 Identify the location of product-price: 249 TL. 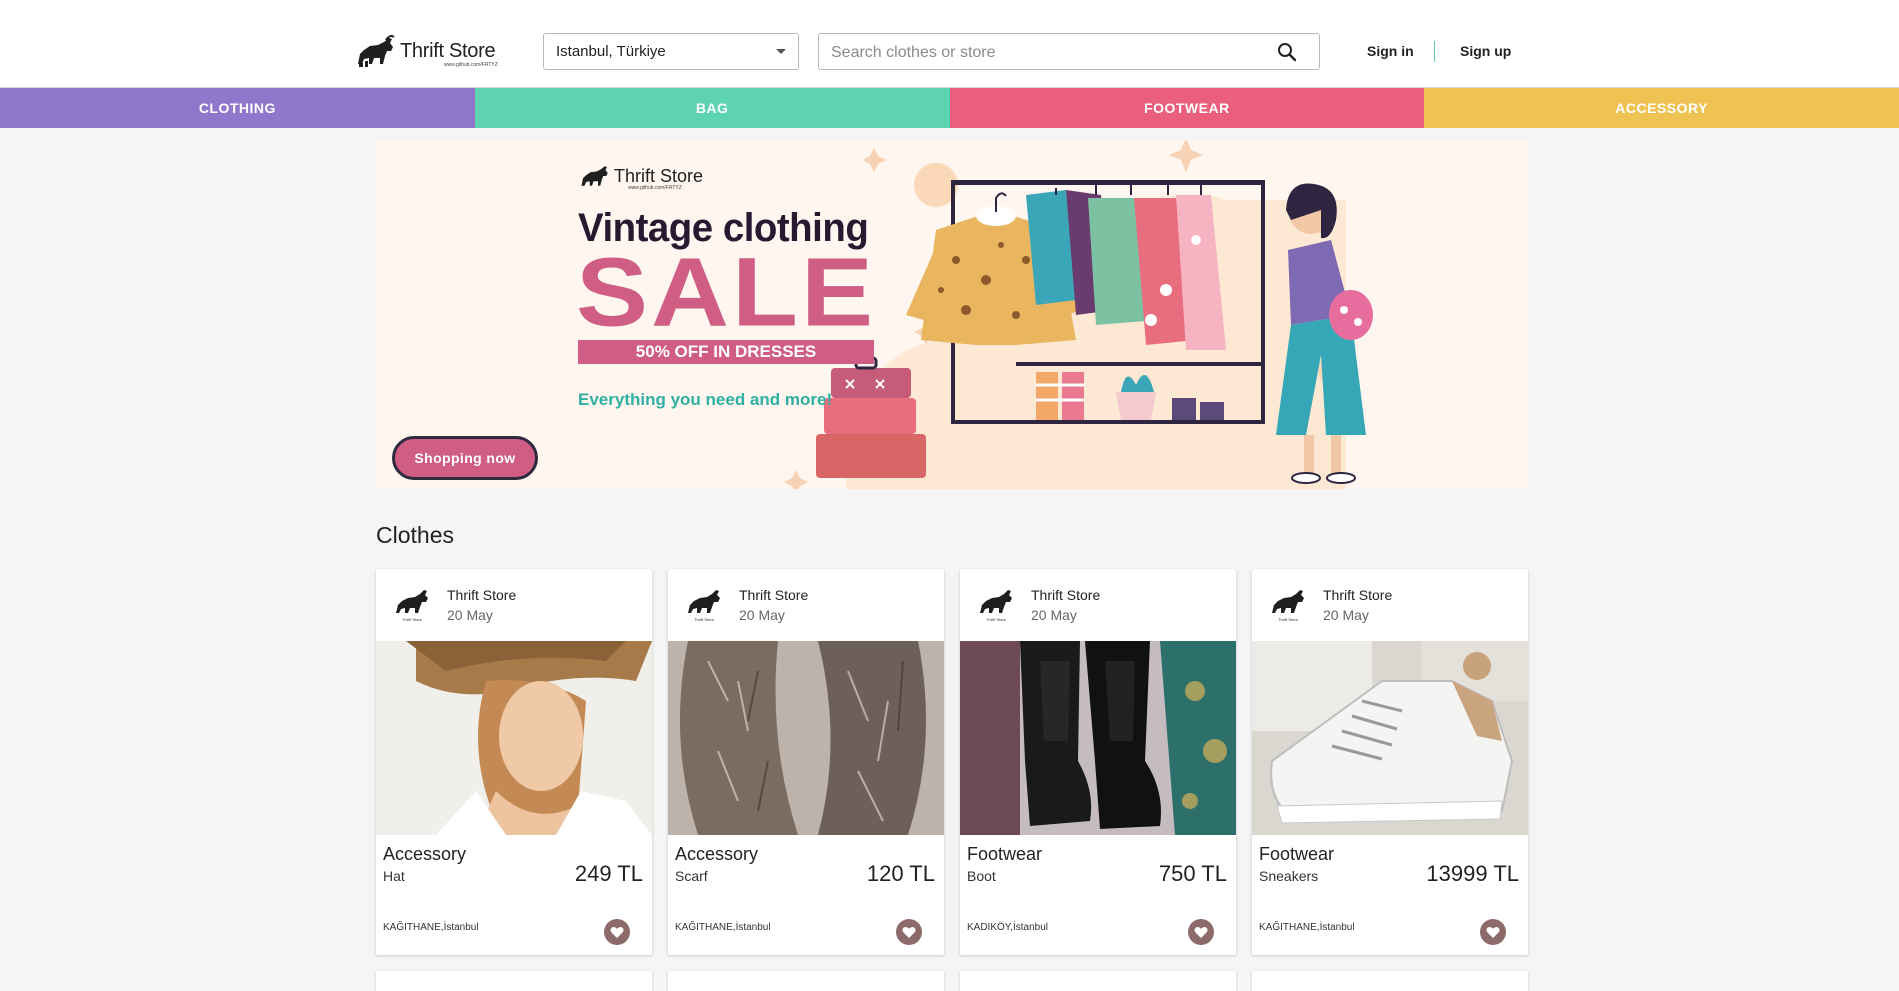
(608, 873).